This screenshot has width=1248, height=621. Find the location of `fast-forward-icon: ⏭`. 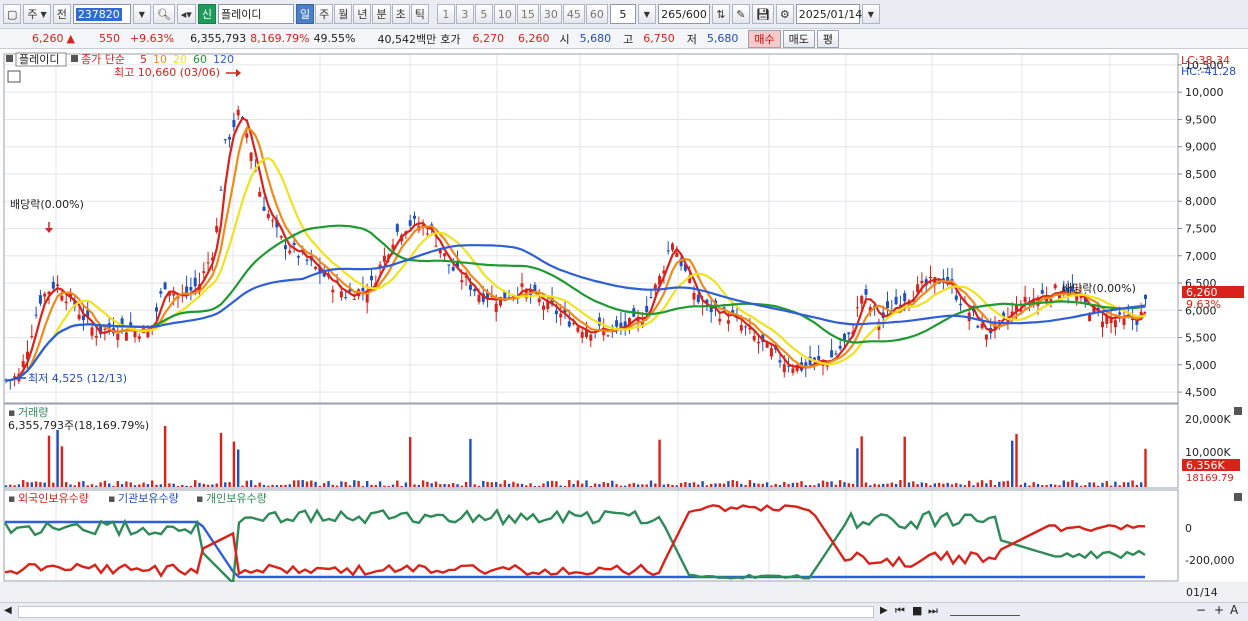

fast-forward-icon: ⏭ is located at coordinates (933, 611).